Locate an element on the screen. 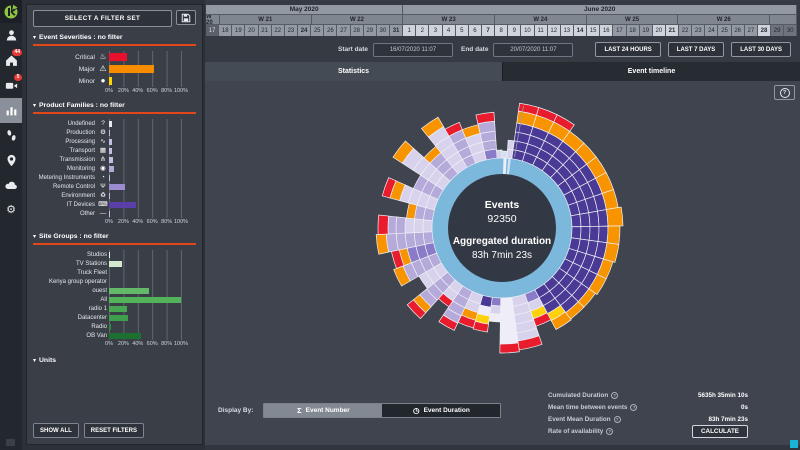 The width and height of the screenshot is (800, 450). app-logo is located at coordinates (11, 11).